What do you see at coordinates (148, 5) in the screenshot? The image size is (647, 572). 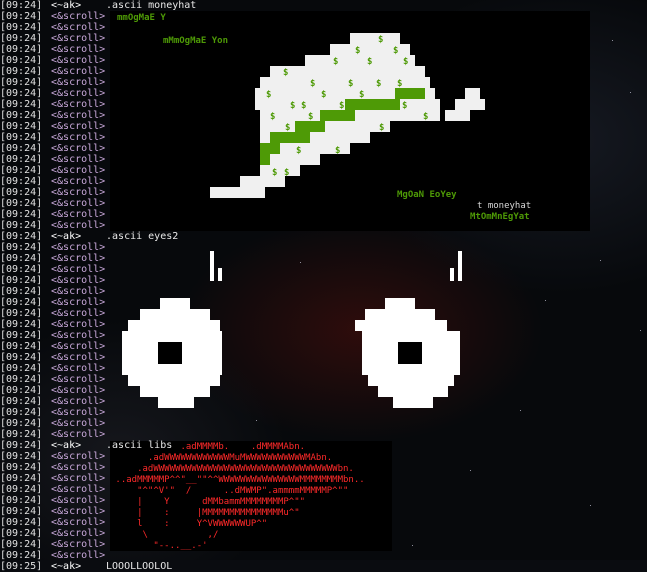 I see `message-text: .ascii moneyhat` at bounding box center [148, 5].